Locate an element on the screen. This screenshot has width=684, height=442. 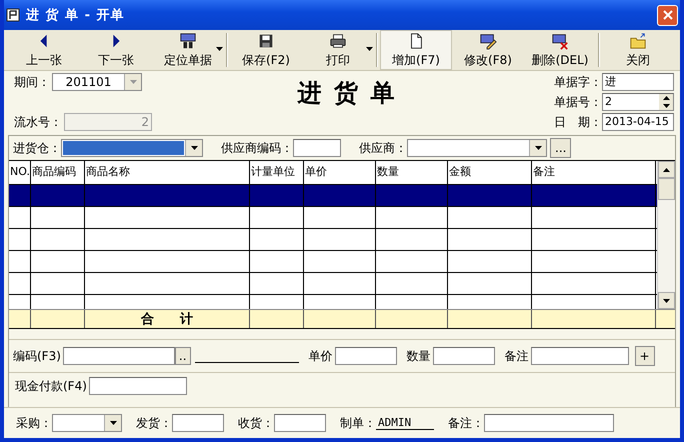
price-label: 单价 is located at coordinates (320, 356).